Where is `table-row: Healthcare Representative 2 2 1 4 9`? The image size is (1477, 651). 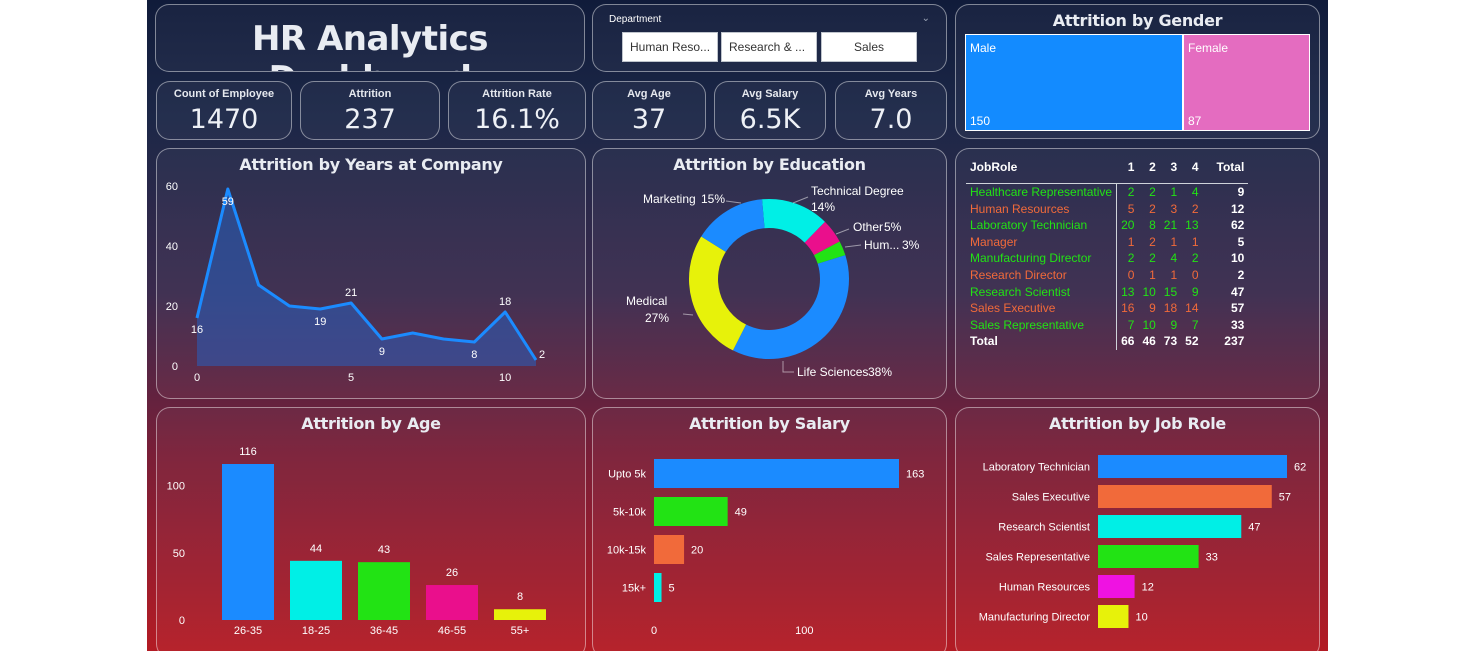 table-row: Healthcare Representative 2 2 1 4 9 is located at coordinates (1107, 191).